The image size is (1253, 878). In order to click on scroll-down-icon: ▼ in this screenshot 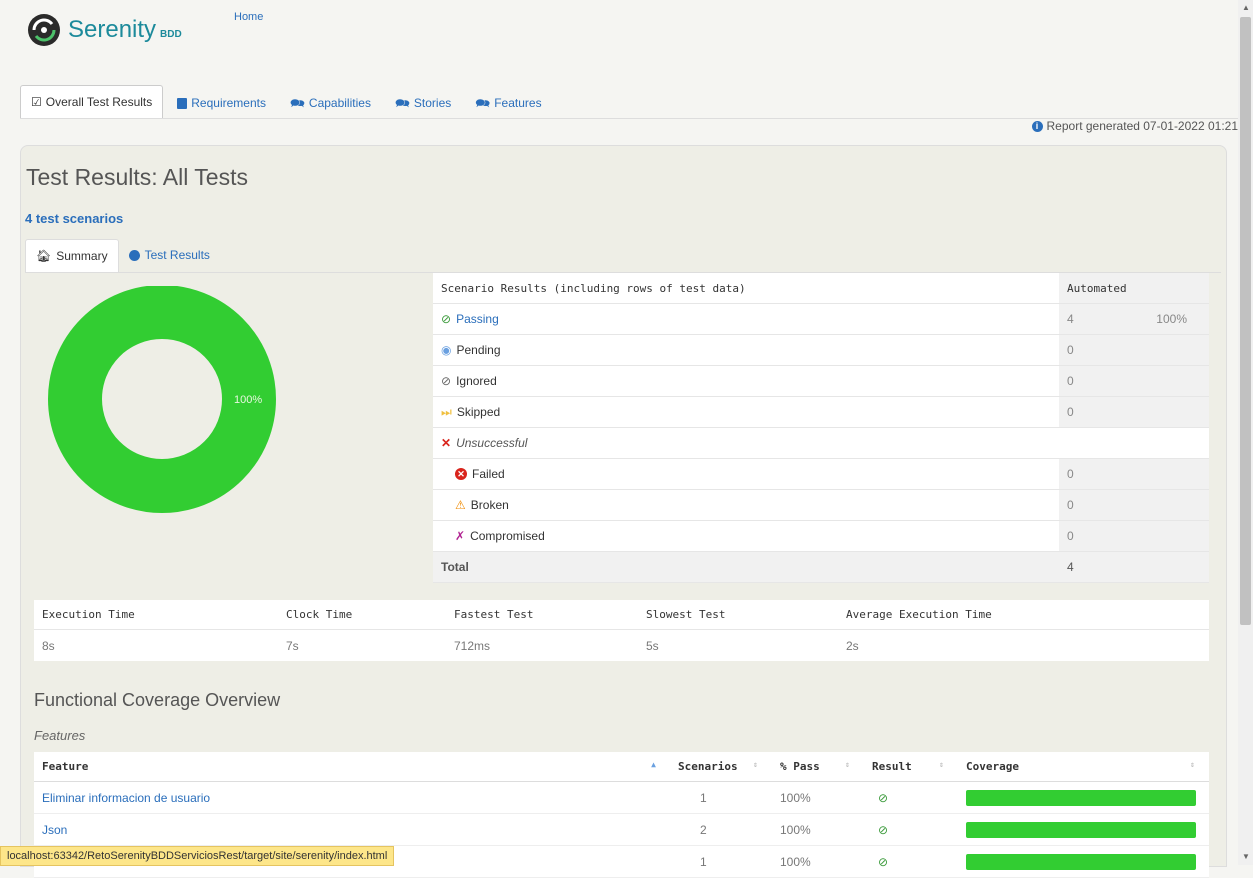, I will do `click(1246, 856)`.